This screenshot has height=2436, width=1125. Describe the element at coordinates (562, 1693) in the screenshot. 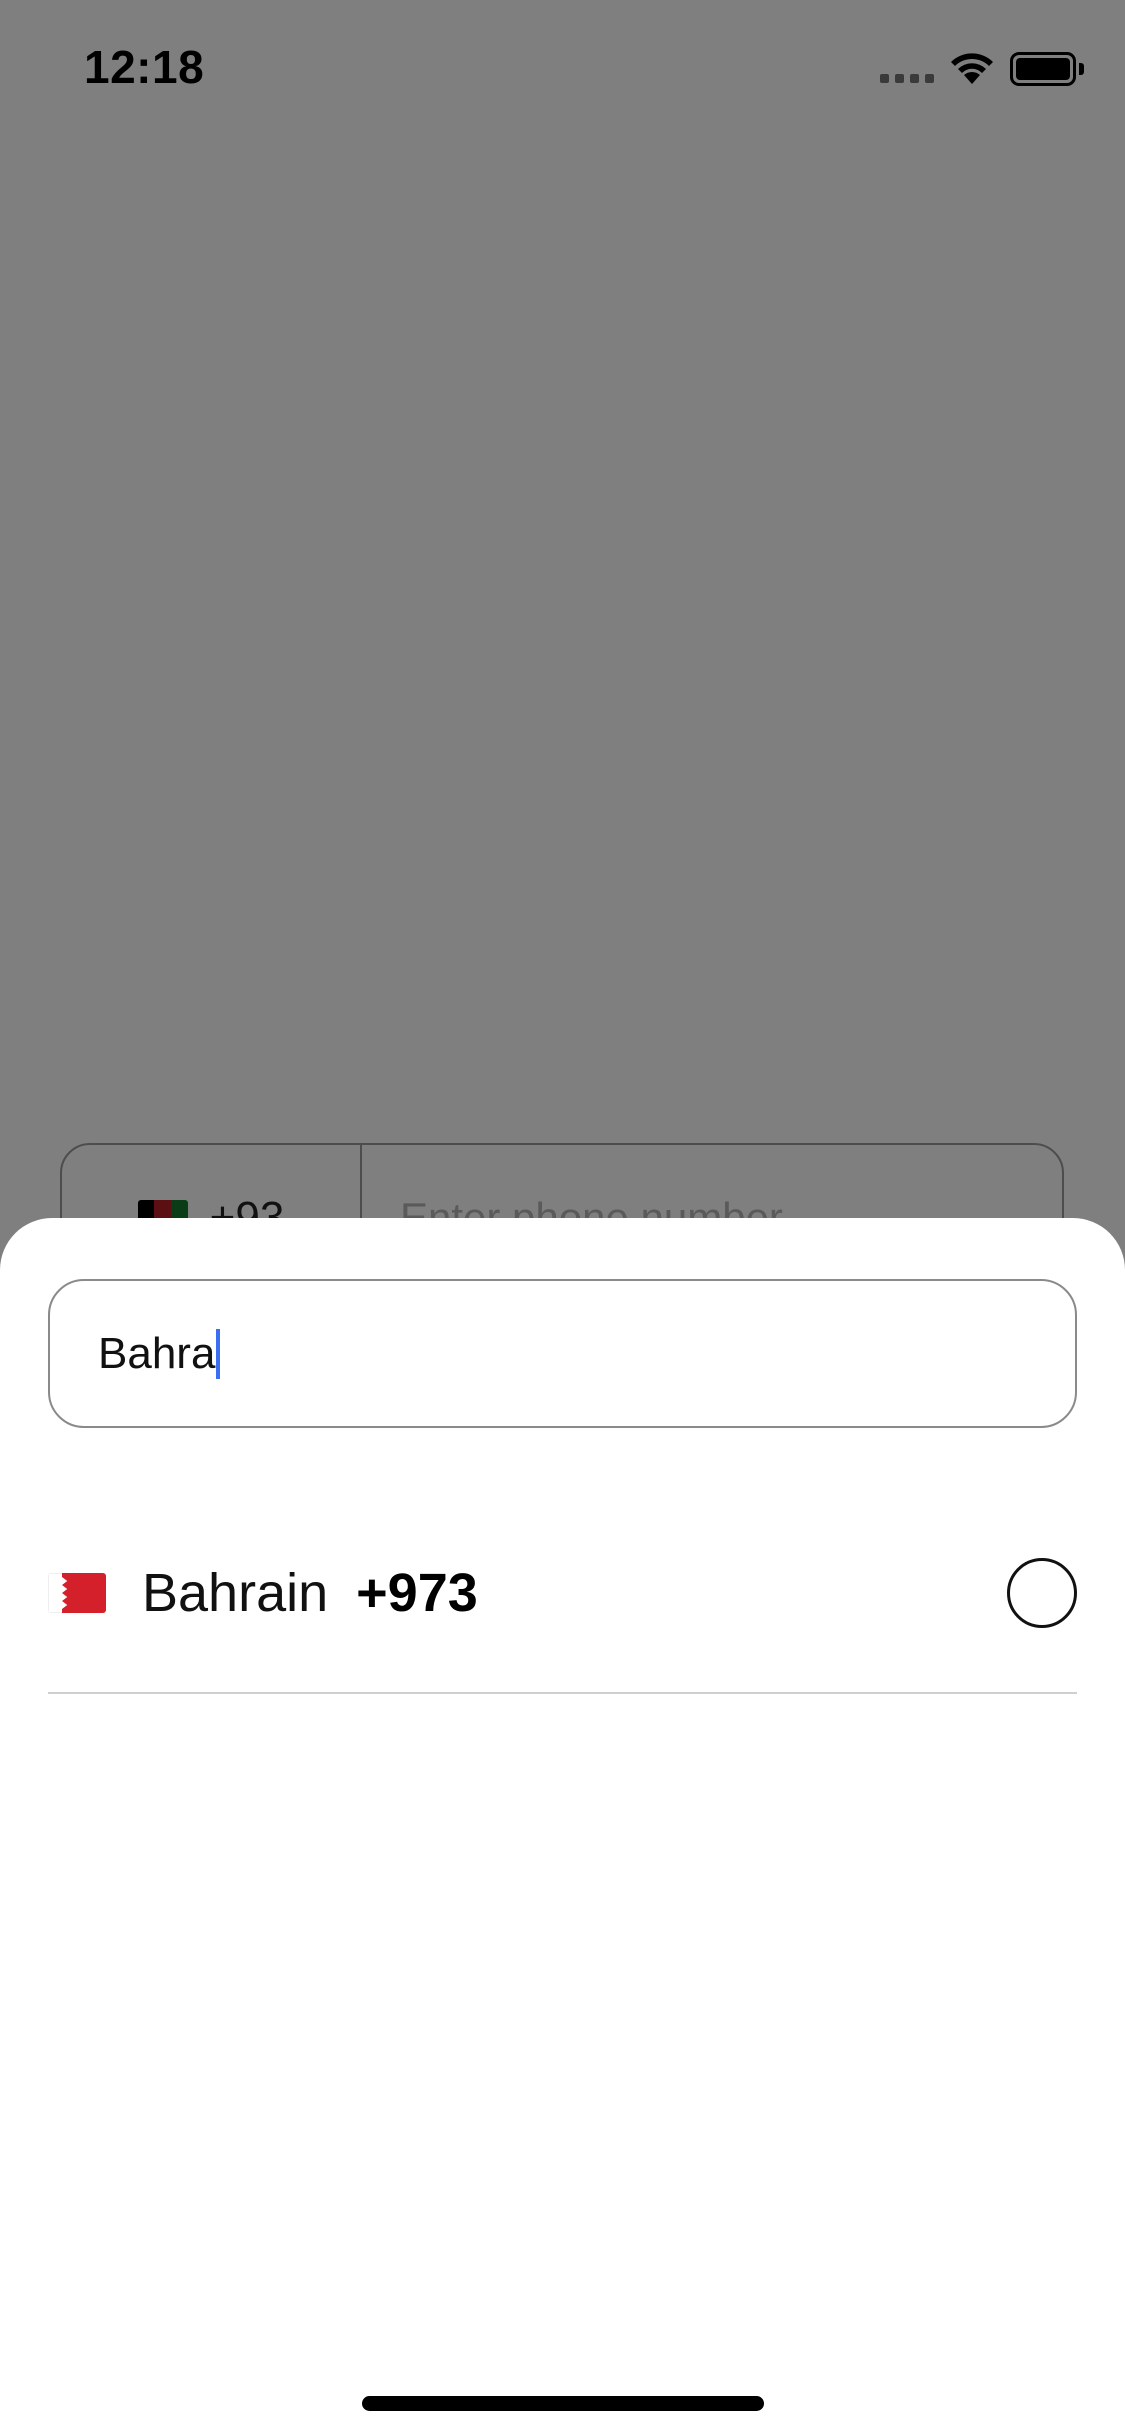

I see `list-divider` at that location.